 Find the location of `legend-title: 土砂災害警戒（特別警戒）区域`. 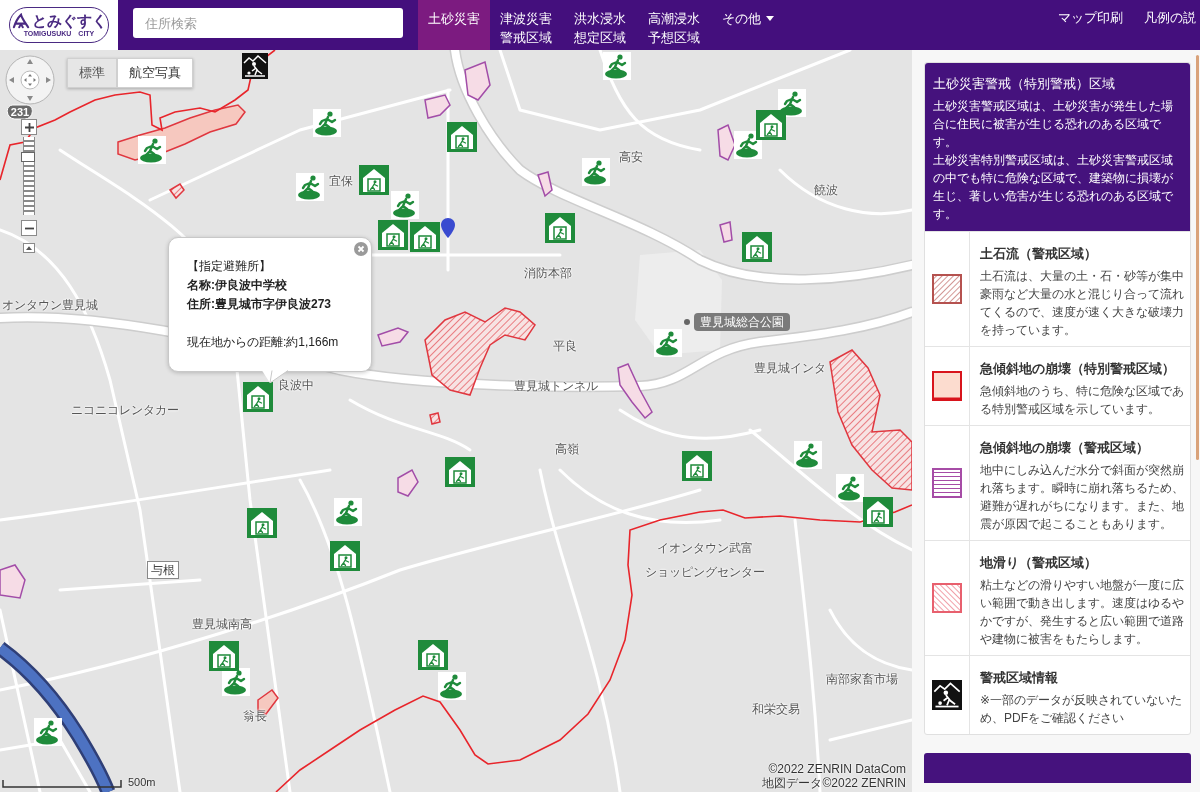

legend-title: 土砂災害警戒（特別警戒）区域 is located at coordinates (1024, 84).